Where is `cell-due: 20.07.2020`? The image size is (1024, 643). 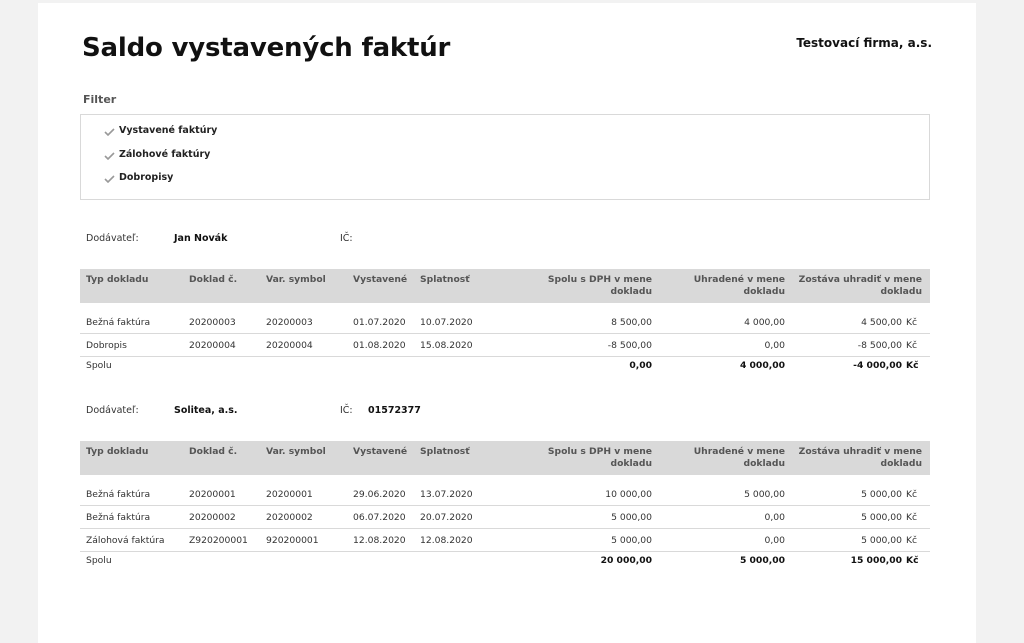
cell-due: 20.07.2020 is located at coordinates (459, 517).